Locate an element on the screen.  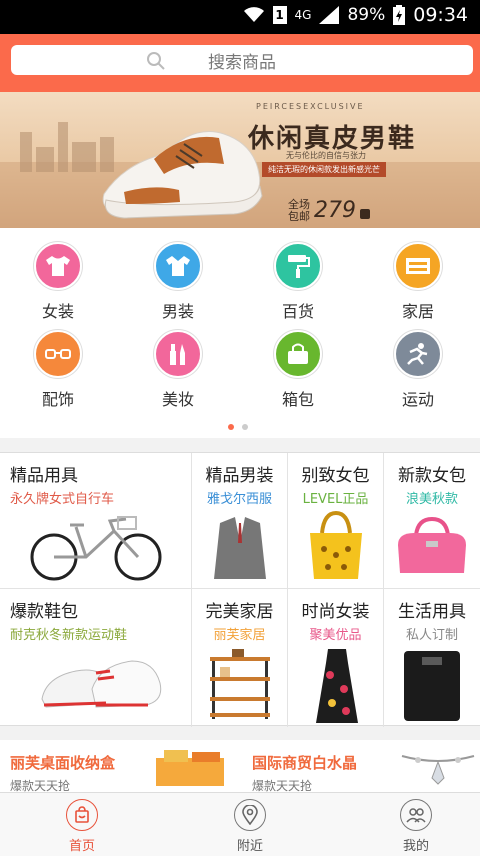
clock: 09:34 is located at coordinates (440, 15).